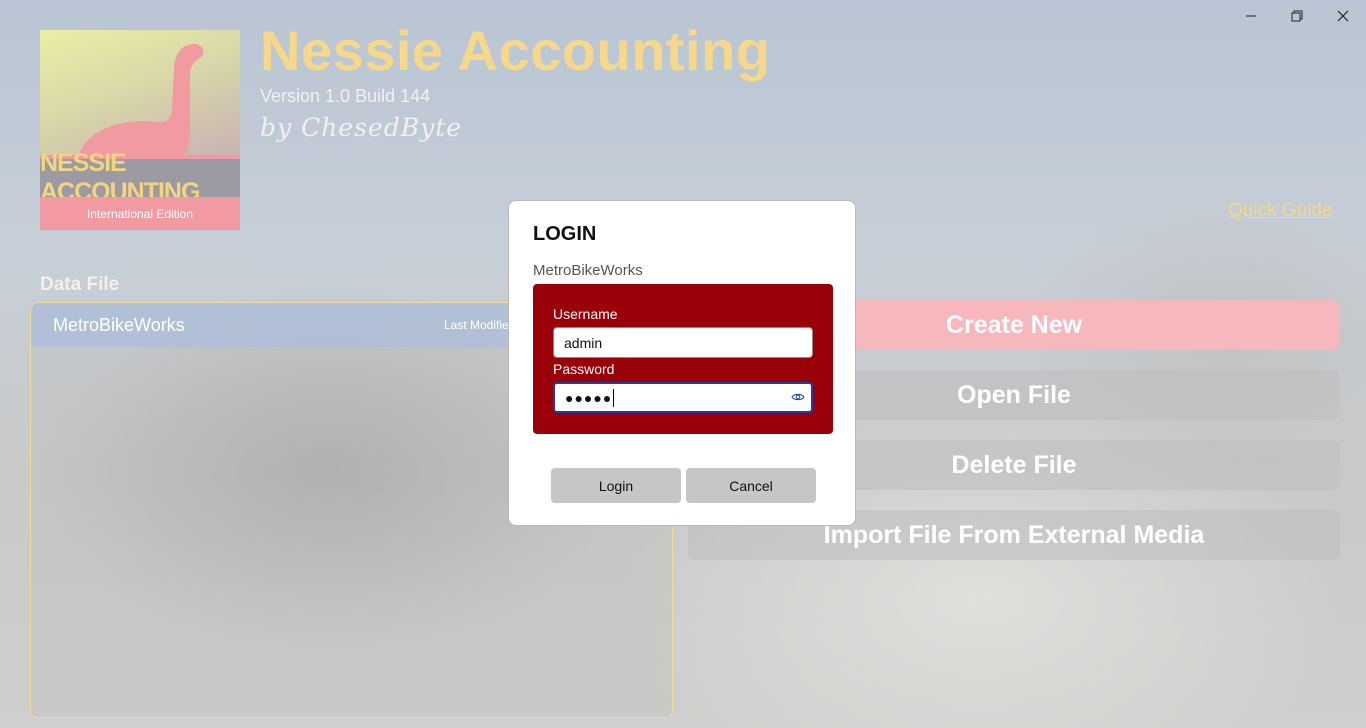  What do you see at coordinates (140, 213) in the screenshot?
I see `logo-edition: International Edition` at bounding box center [140, 213].